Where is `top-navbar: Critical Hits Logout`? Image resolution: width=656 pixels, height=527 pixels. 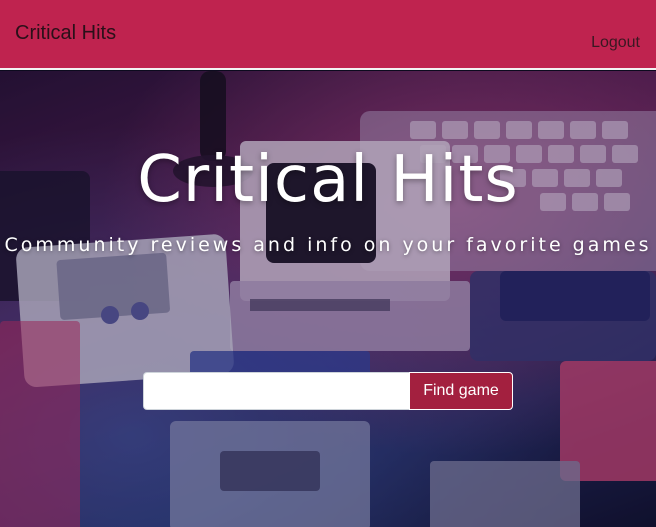 top-navbar: Critical Hits Logout is located at coordinates (328, 35).